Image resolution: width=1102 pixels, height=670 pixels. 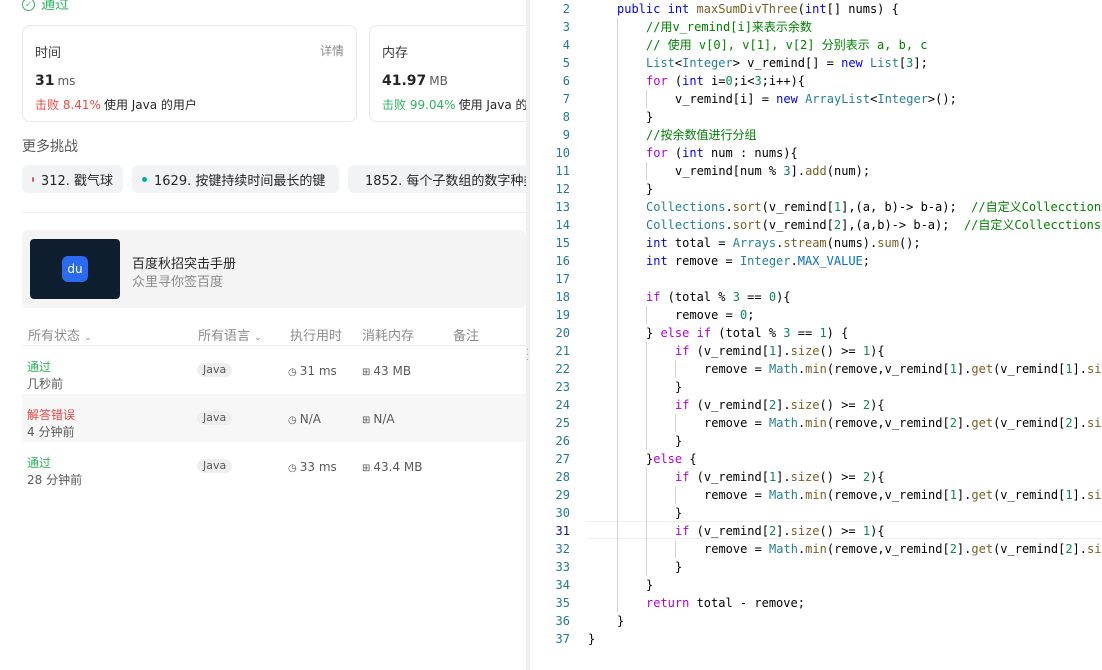 What do you see at coordinates (772, 171) in the screenshot?
I see `code-line: v_remind[num % 3].add(num);` at bounding box center [772, 171].